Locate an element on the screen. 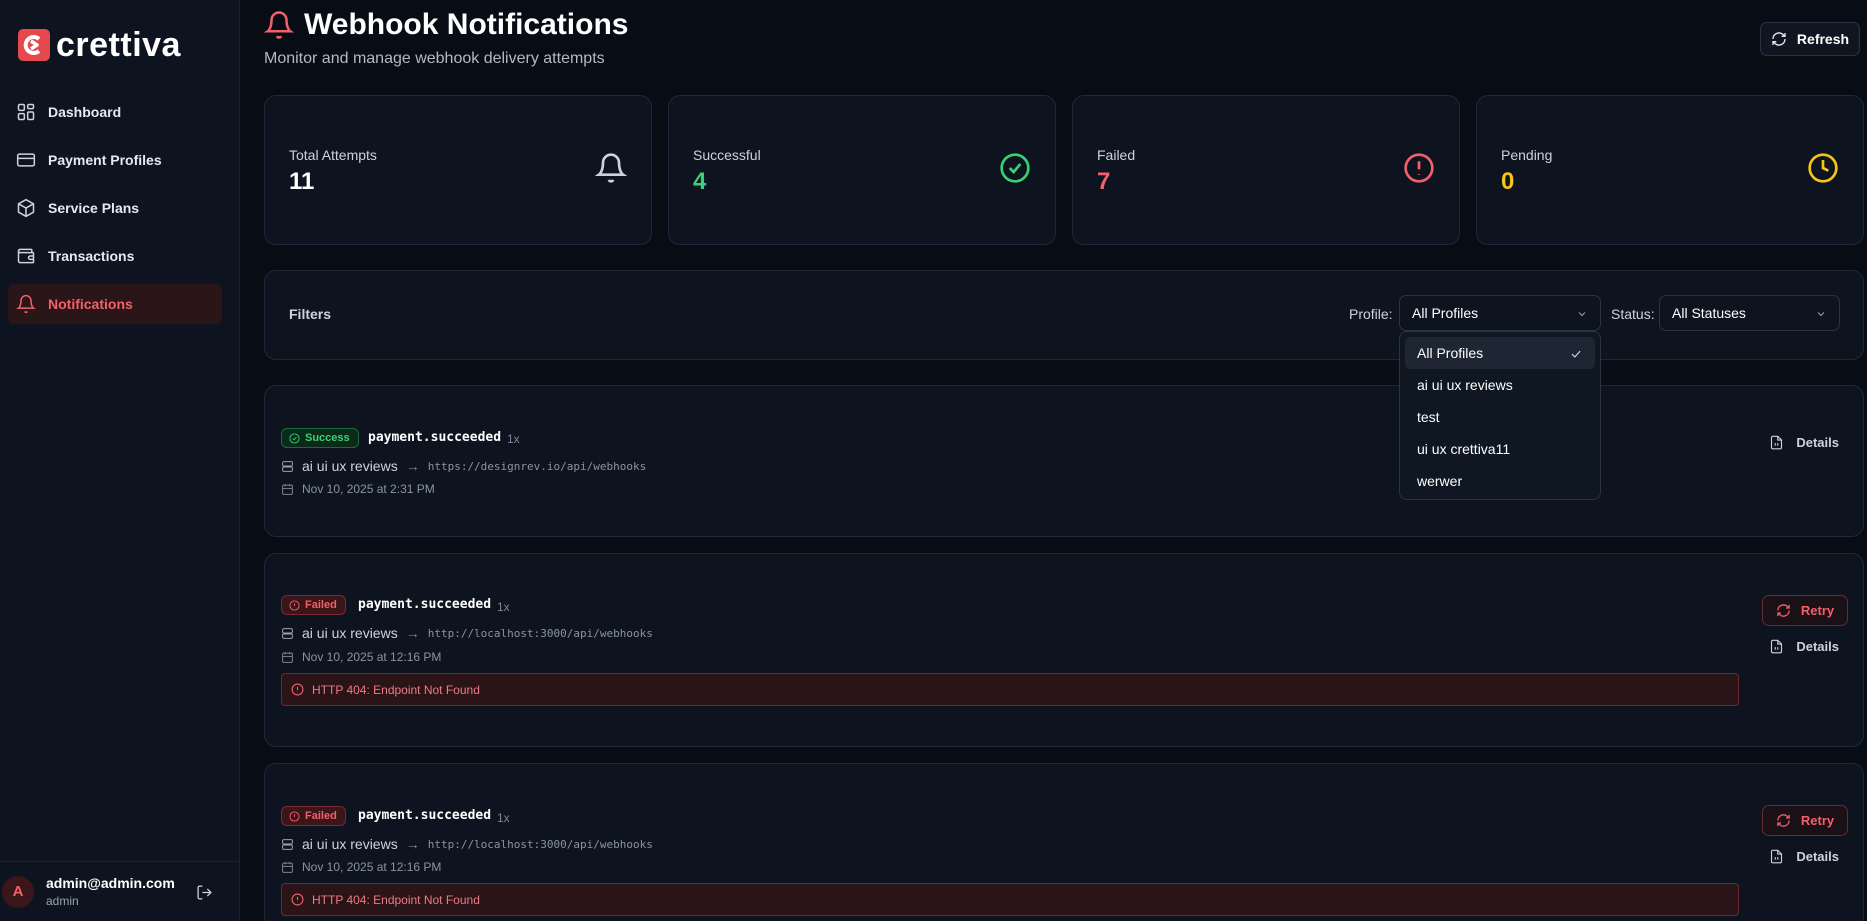 This screenshot has height=921, width=1867. sidebar-item-service-plans: Service Plans is located at coordinates (115, 208).